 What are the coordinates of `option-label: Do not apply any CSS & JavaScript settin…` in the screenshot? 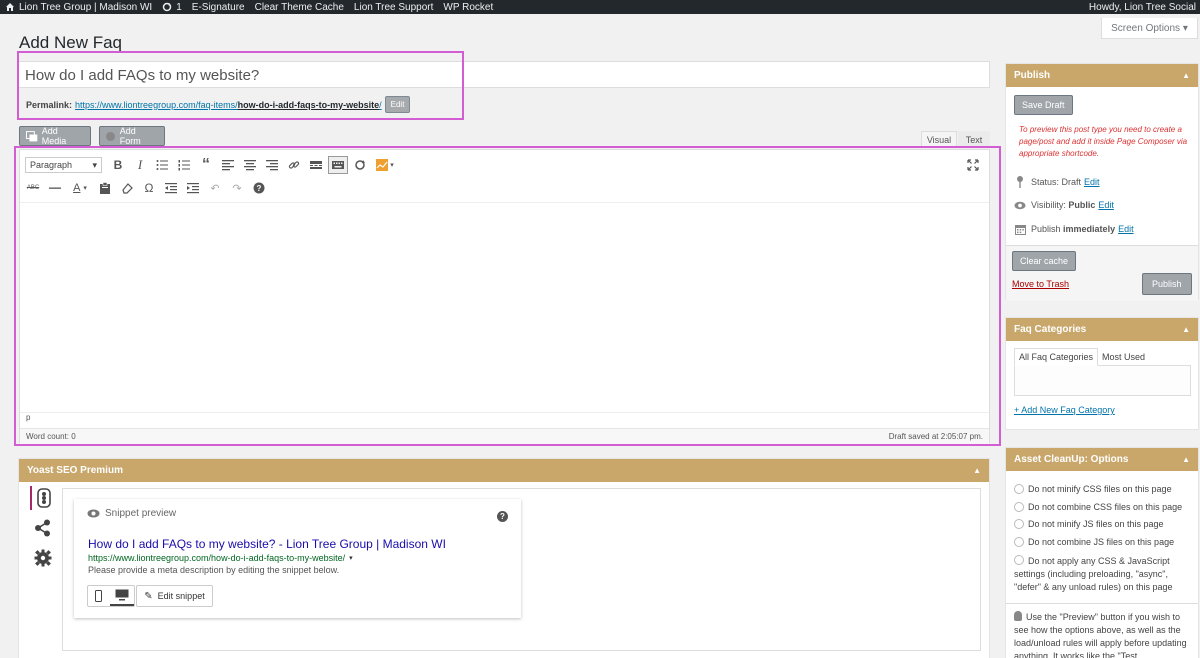 It's located at (1093, 574).